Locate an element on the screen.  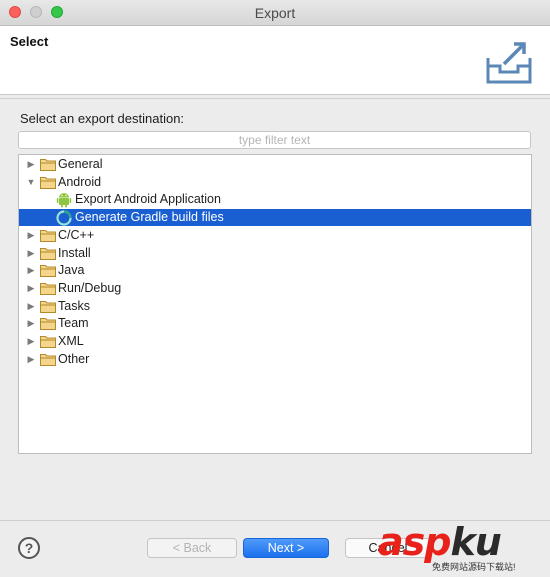
title-bar: Export is located at coordinates (275, 13).